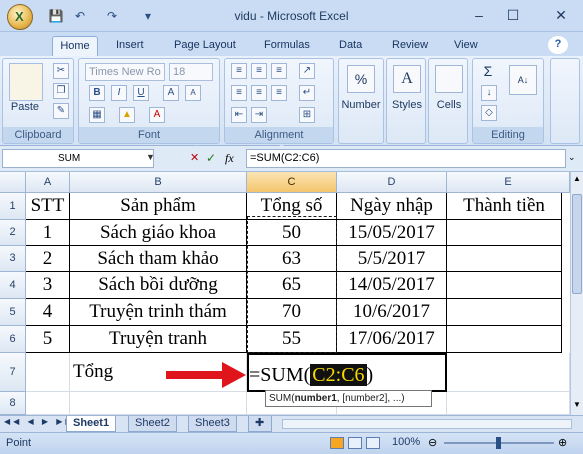 The image size is (583, 454). I want to click on table-header-cell: Thành tiền, so click(504, 206).